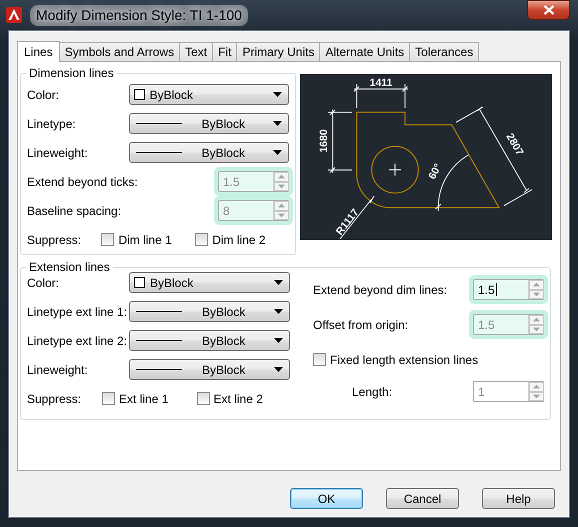  I want to click on checkbox: Fixed length extension lines, so click(395, 359).